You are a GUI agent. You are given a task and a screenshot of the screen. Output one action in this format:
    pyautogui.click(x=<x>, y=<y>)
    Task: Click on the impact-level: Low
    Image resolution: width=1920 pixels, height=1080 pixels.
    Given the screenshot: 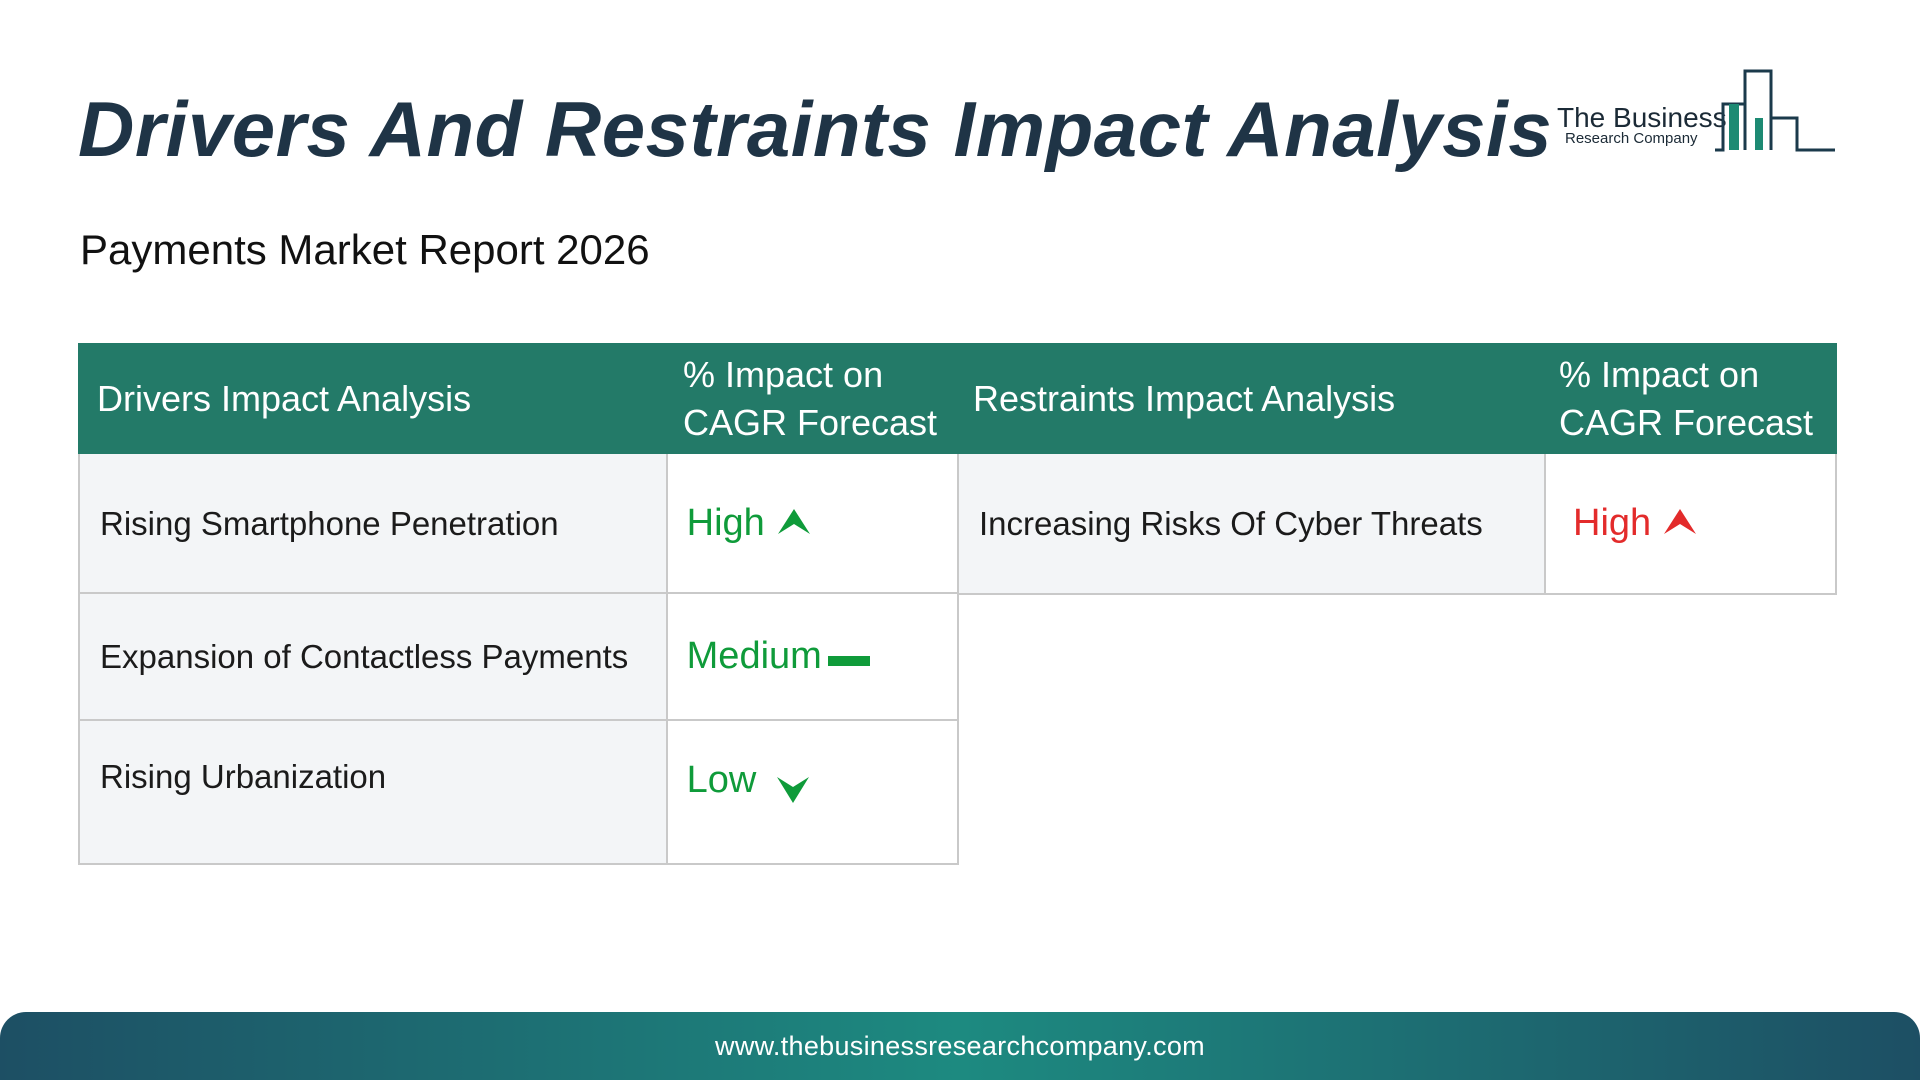 What is the action you would take?
    pyautogui.click(x=721, y=780)
    